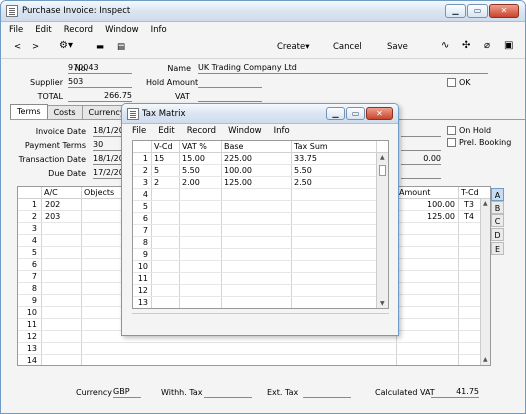  Describe the element at coordinates (260, 159) in the screenshot. I see `table-row: 1 15 15.00 225.00 33.75` at that location.